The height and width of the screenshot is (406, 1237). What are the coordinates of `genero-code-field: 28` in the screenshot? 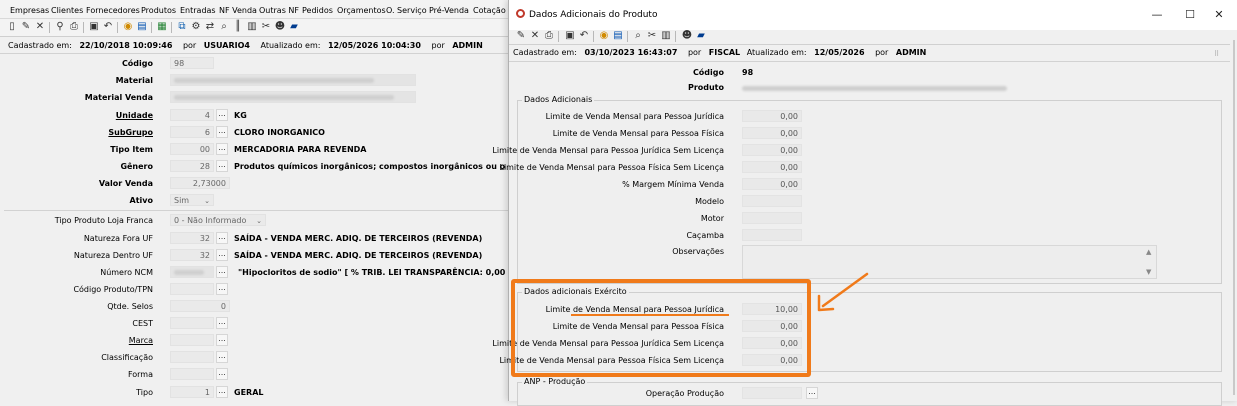 It's located at (192, 166).